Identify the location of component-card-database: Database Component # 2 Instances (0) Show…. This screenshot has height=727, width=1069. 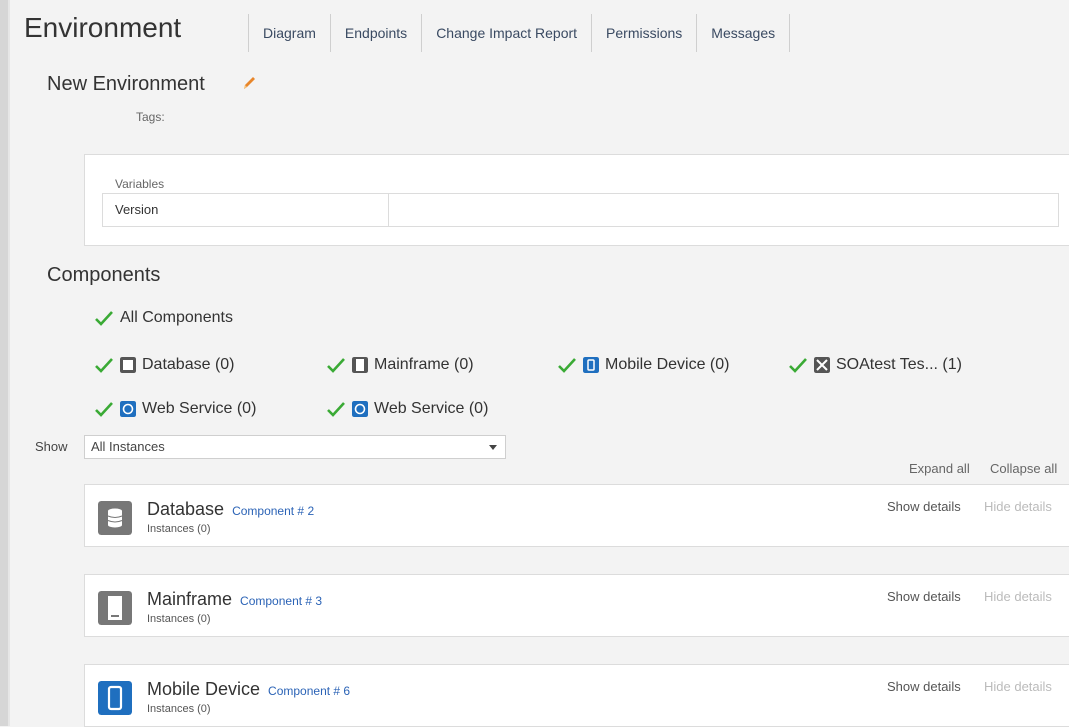
(576, 515).